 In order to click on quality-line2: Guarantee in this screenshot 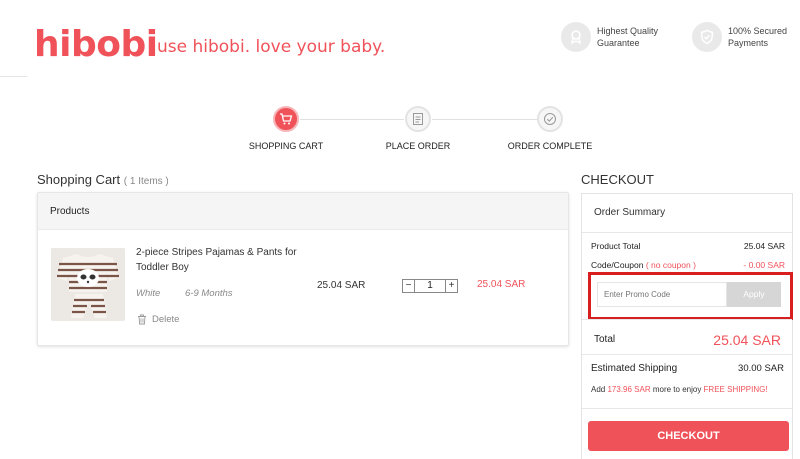, I will do `click(618, 43)`.